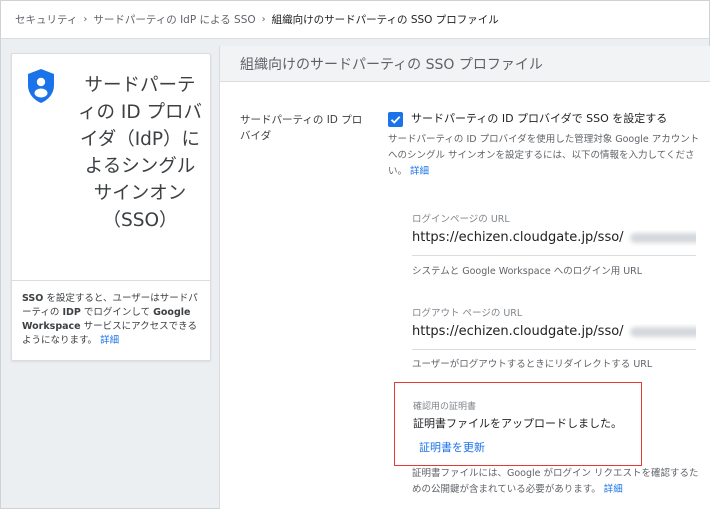 This screenshot has height=509, width=710. I want to click on logout-url-label: ログアウト ページの URL, so click(467, 313).